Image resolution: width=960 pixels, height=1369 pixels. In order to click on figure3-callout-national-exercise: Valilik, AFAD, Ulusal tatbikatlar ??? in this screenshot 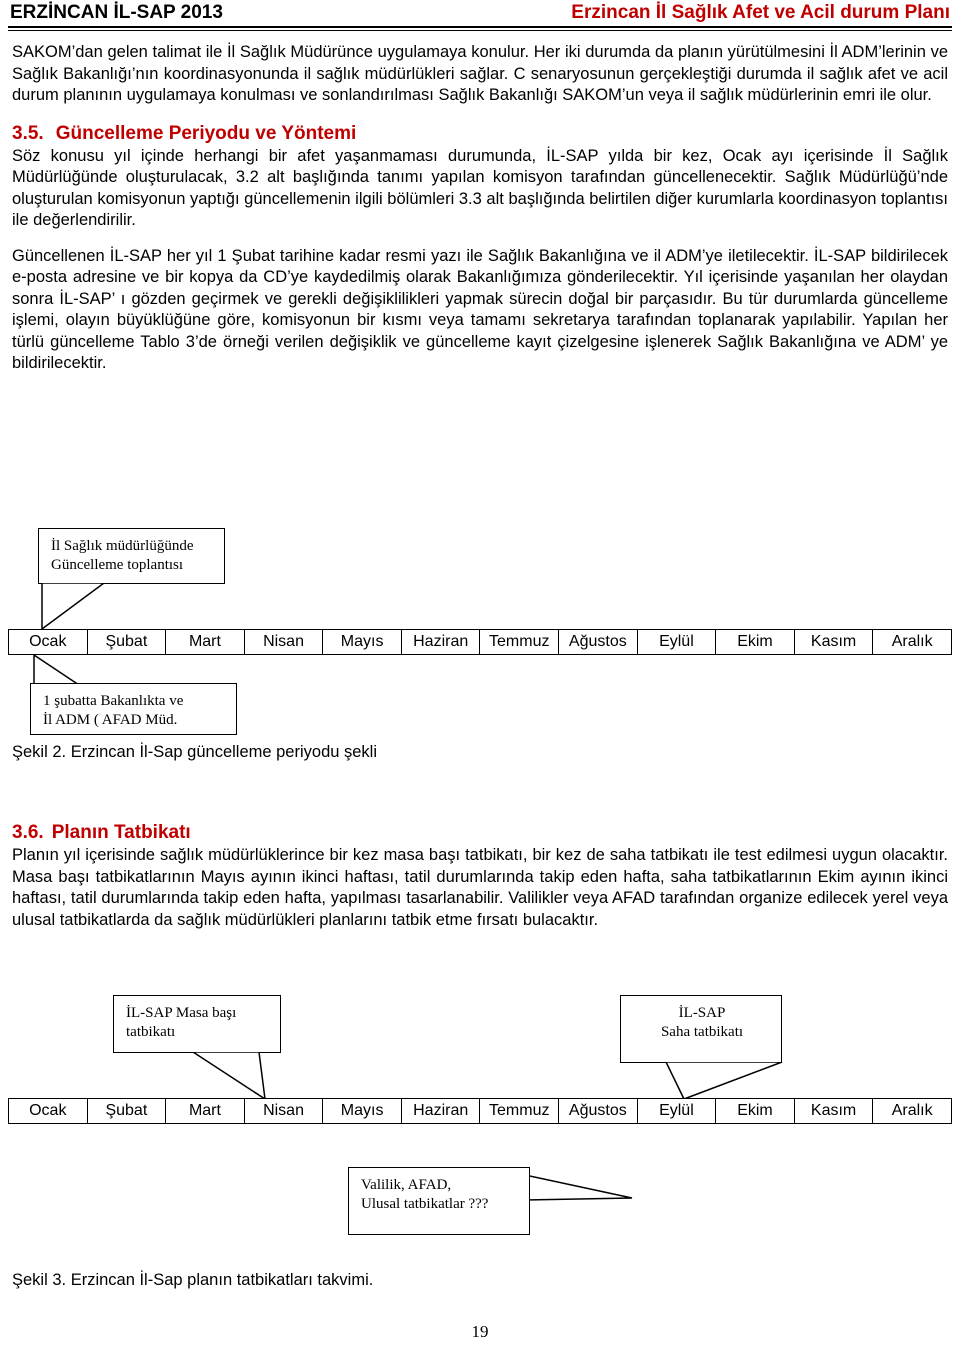, I will do `click(439, 1201)`.